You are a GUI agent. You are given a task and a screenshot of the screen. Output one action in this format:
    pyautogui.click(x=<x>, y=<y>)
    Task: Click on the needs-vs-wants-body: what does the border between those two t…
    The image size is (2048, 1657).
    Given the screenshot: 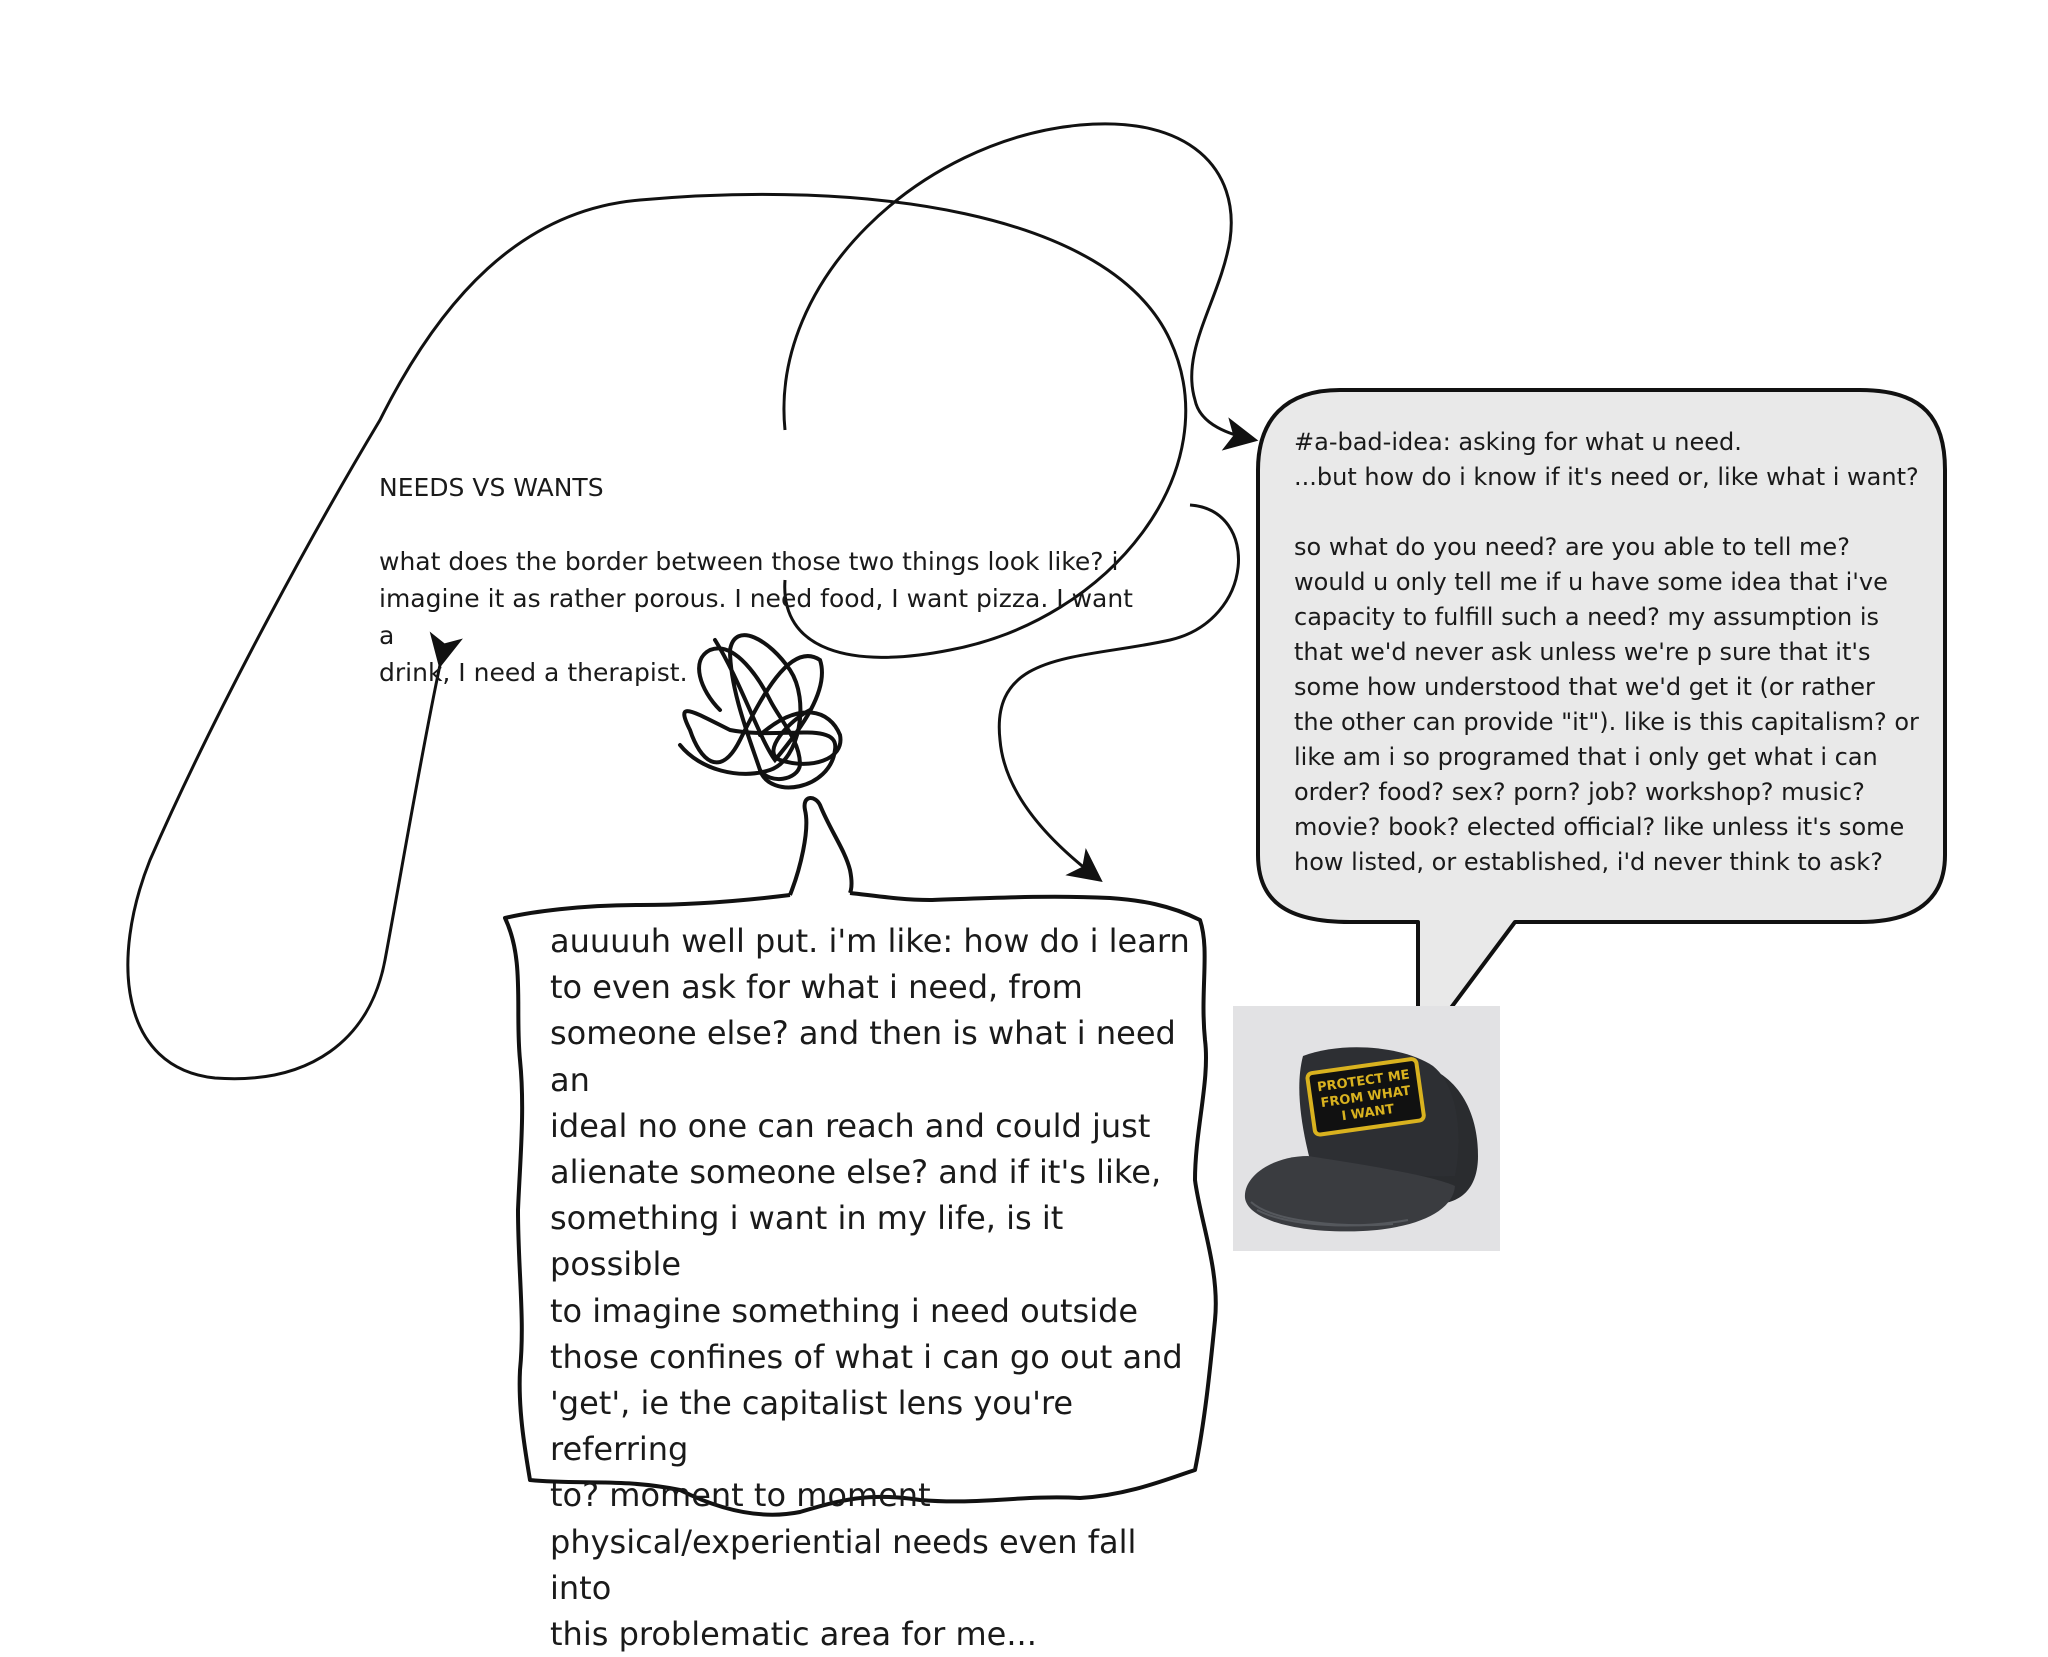 What is the action you would take?
    pyautogui.click(x=756, y=617)
    